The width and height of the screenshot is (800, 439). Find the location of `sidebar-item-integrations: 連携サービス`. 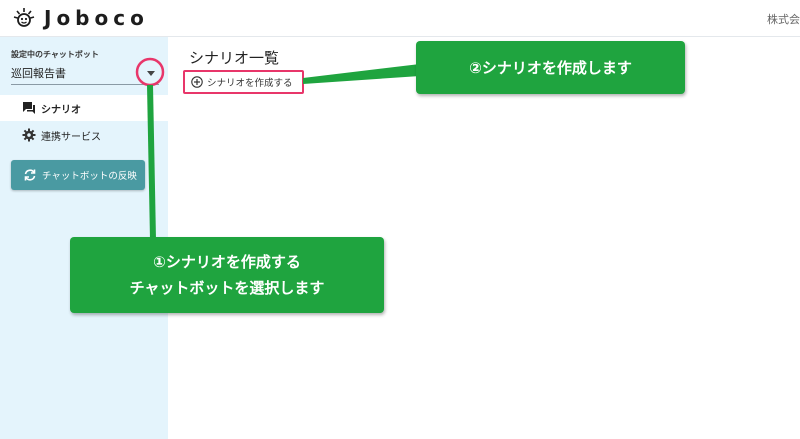

sidebar-item-integrations: 連携サービス is located at coordinates (84, 135).